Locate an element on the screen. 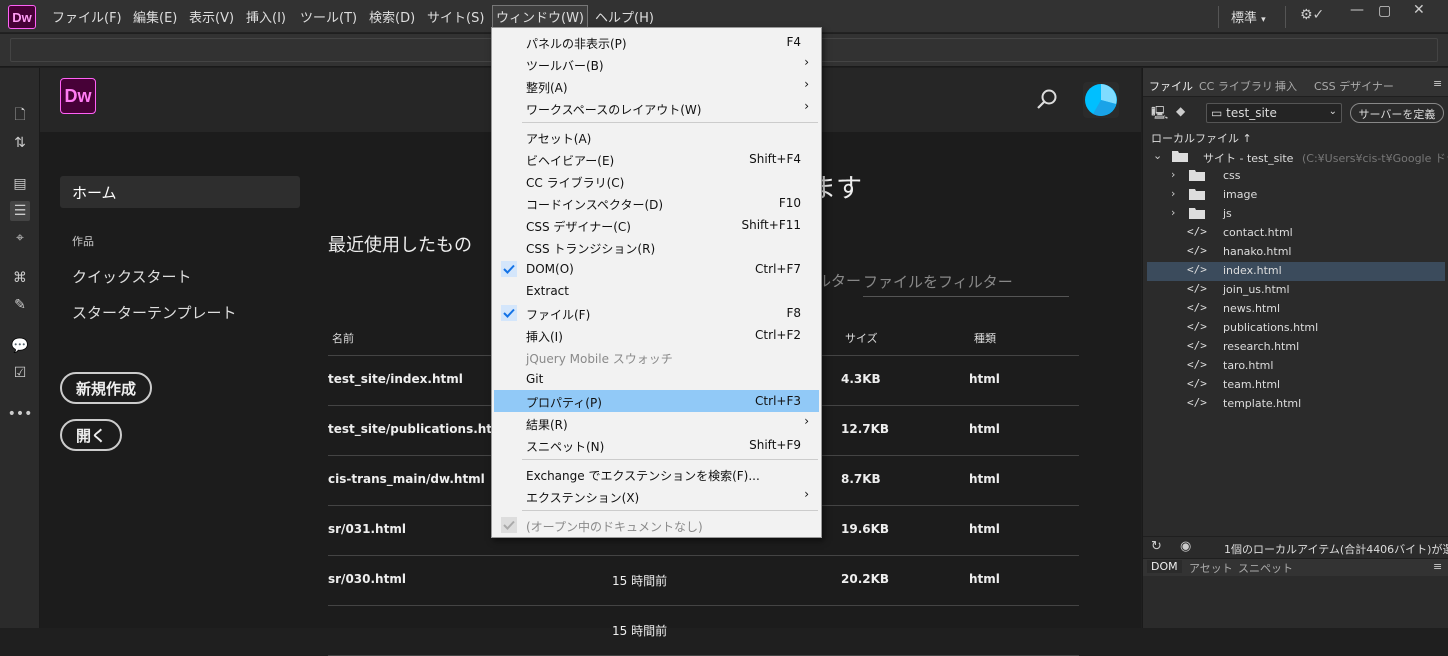 This screenshot has width=1448, height=656. menu-file: ファイル(F) is located at coordinates (87, 16).